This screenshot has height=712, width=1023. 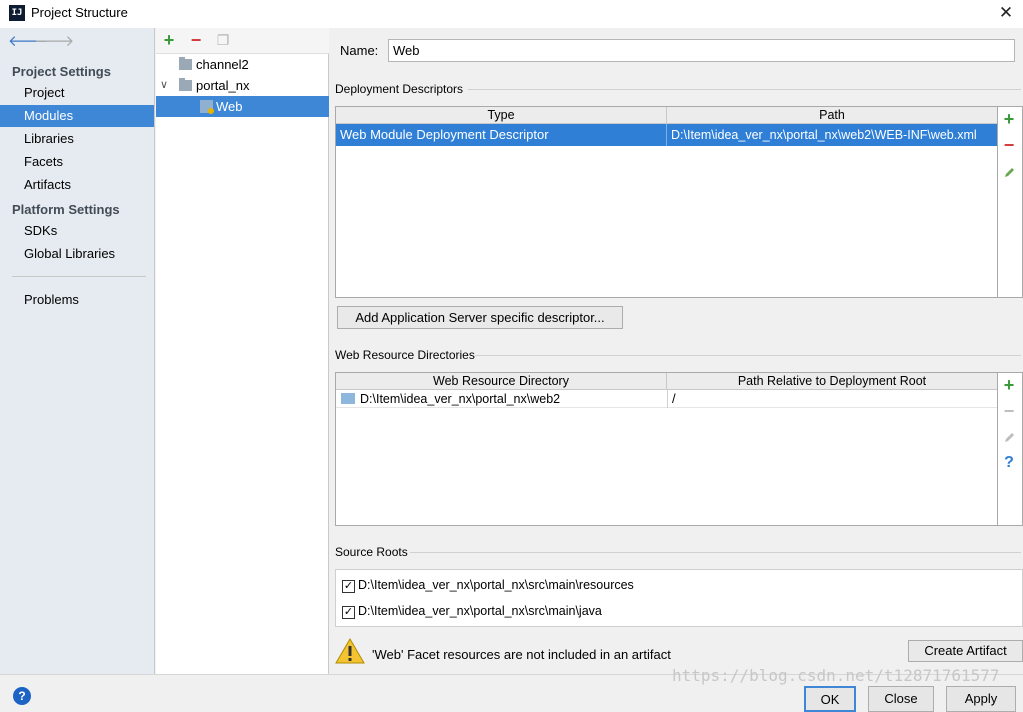 I want to click on tree-node-web: Web, so click(x=242, y=106).